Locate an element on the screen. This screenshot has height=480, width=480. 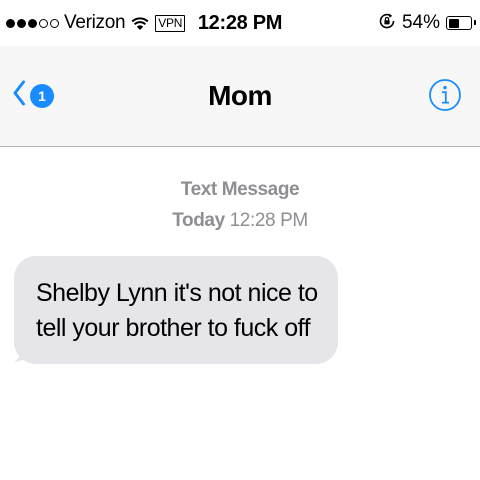
info-icon is located at coordinates (445, 95).